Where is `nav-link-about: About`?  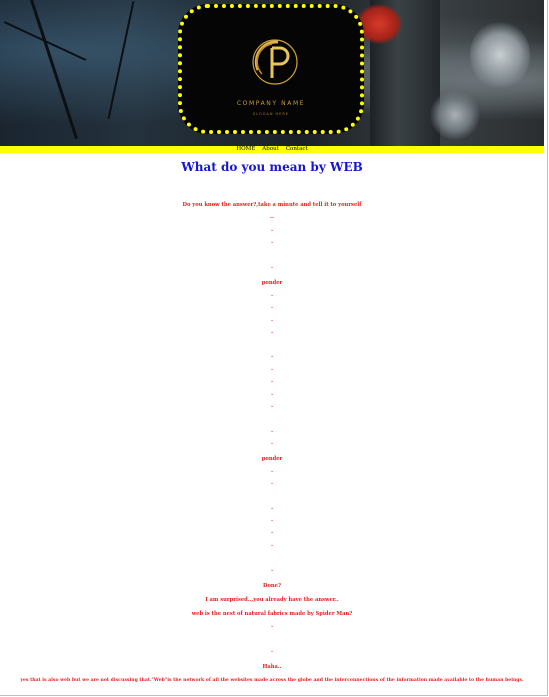 nav-link-about: About is located at coordinates (270, 149).